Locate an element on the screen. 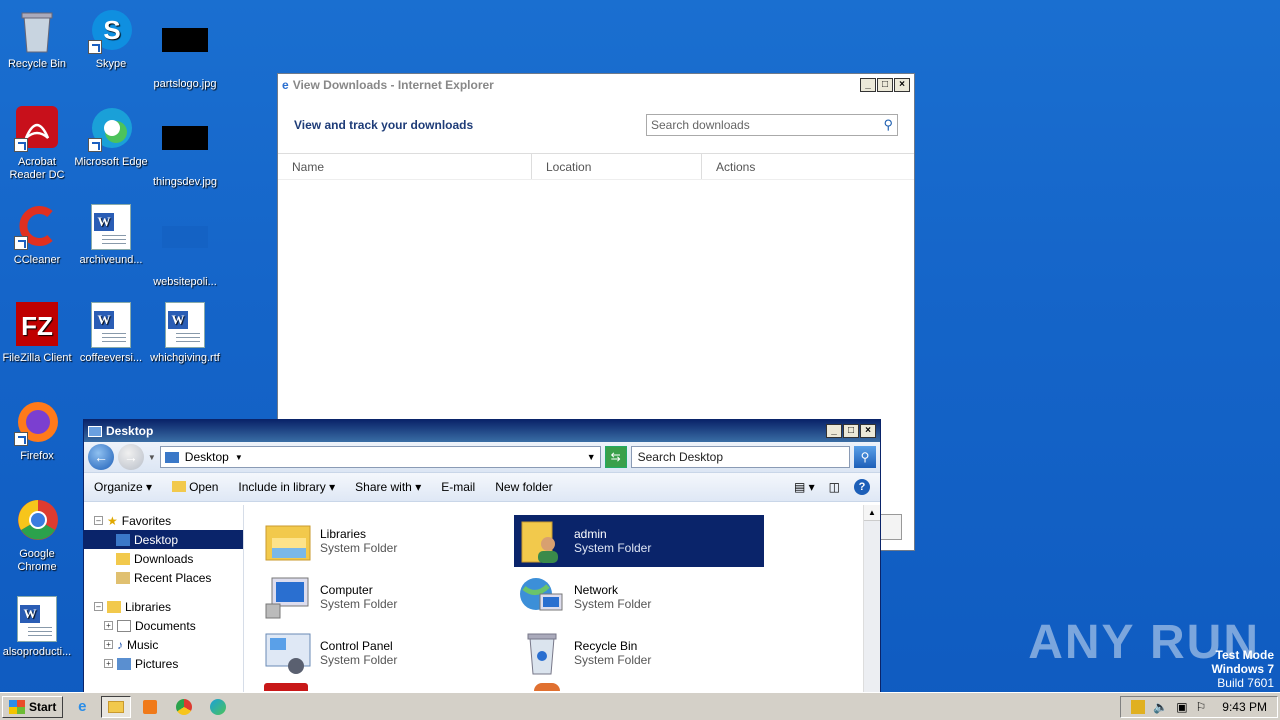 This screenshot has height=720, width=1280. skype-icon: S is located at coordinates (111, 31).